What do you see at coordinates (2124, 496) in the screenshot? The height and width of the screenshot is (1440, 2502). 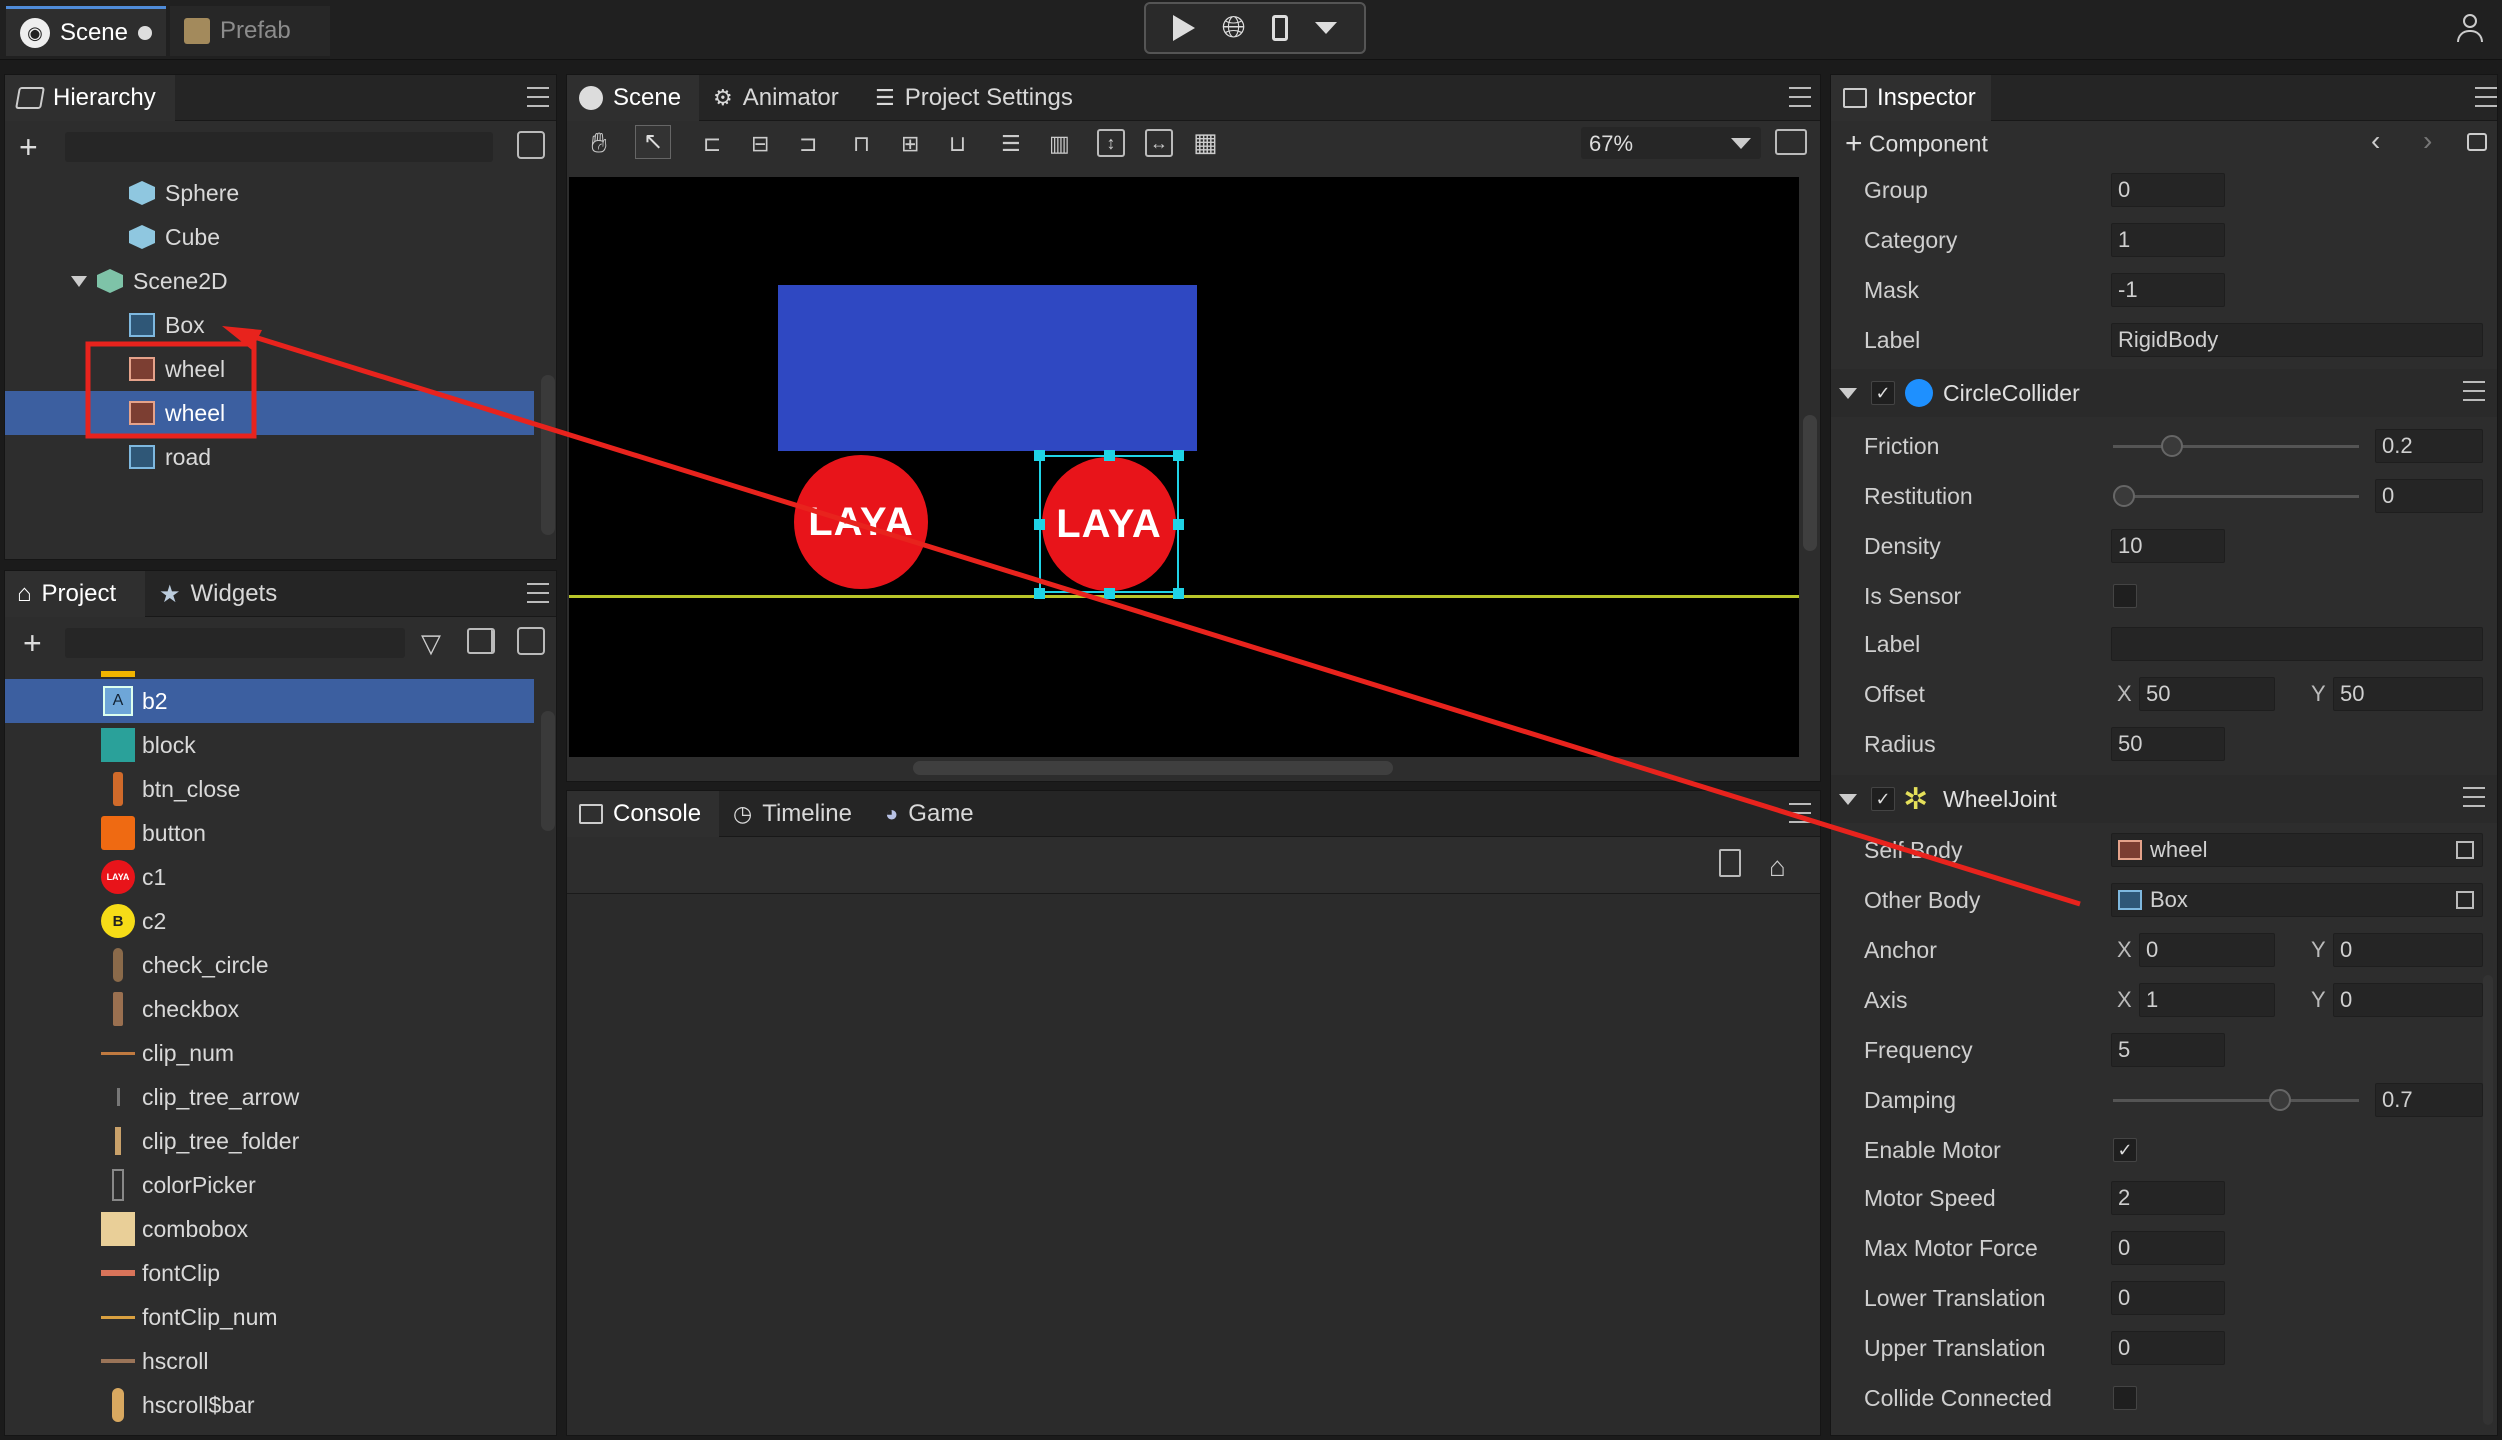 I see `restitution-slider-knob` at bounding box center [2124, 496].